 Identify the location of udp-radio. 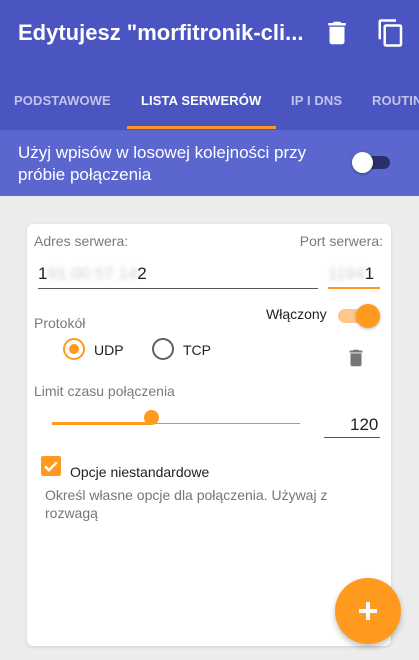
(74, 349).